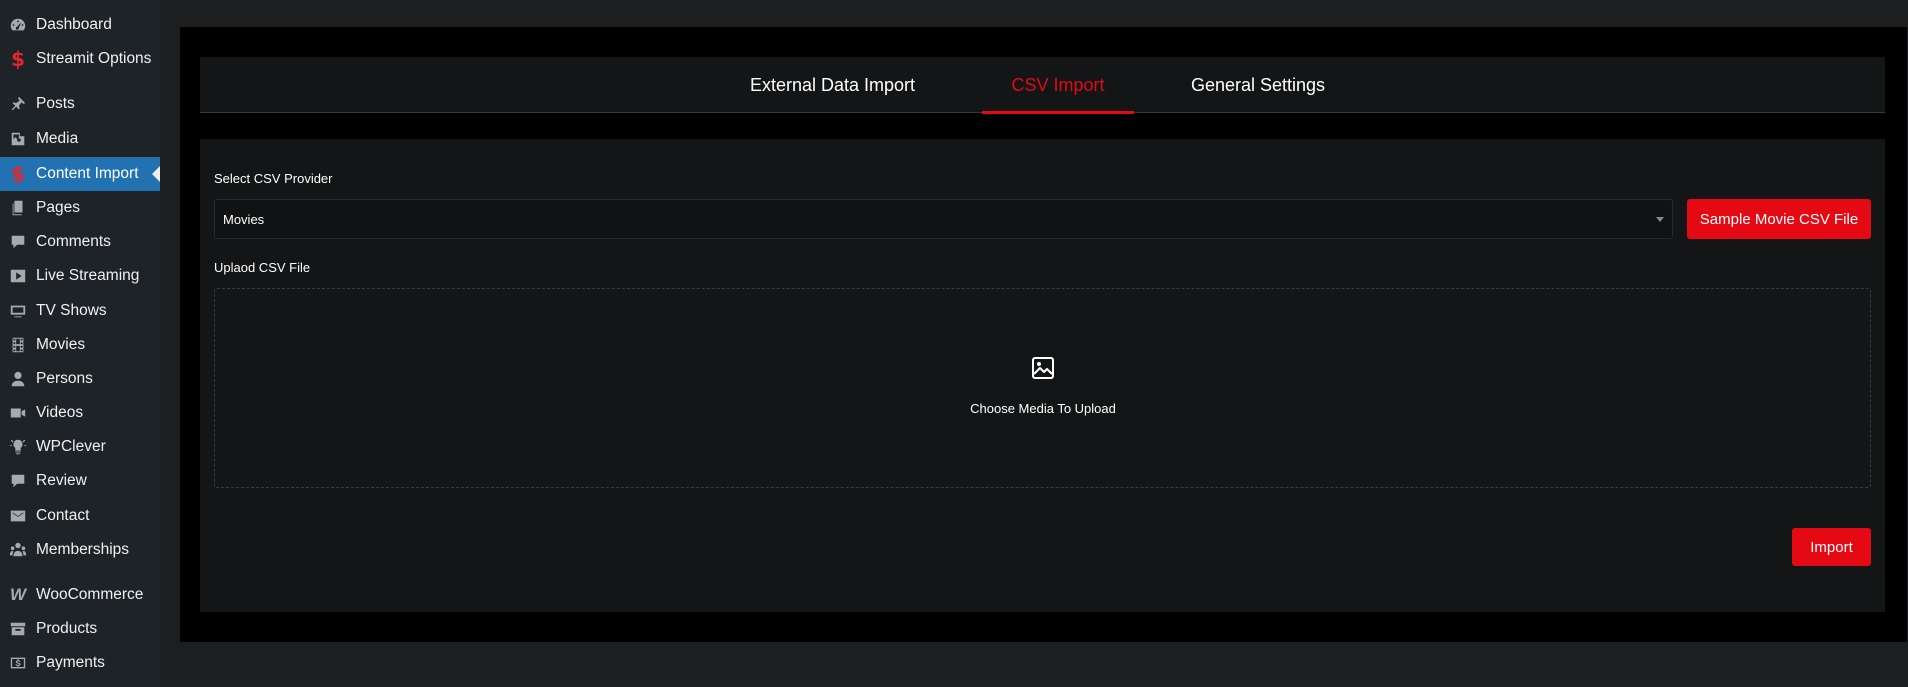 This screenshot has width=1908, height=687. I want to click on sidebar-item-live-streaming: Live Streaming, so click(80, 276).